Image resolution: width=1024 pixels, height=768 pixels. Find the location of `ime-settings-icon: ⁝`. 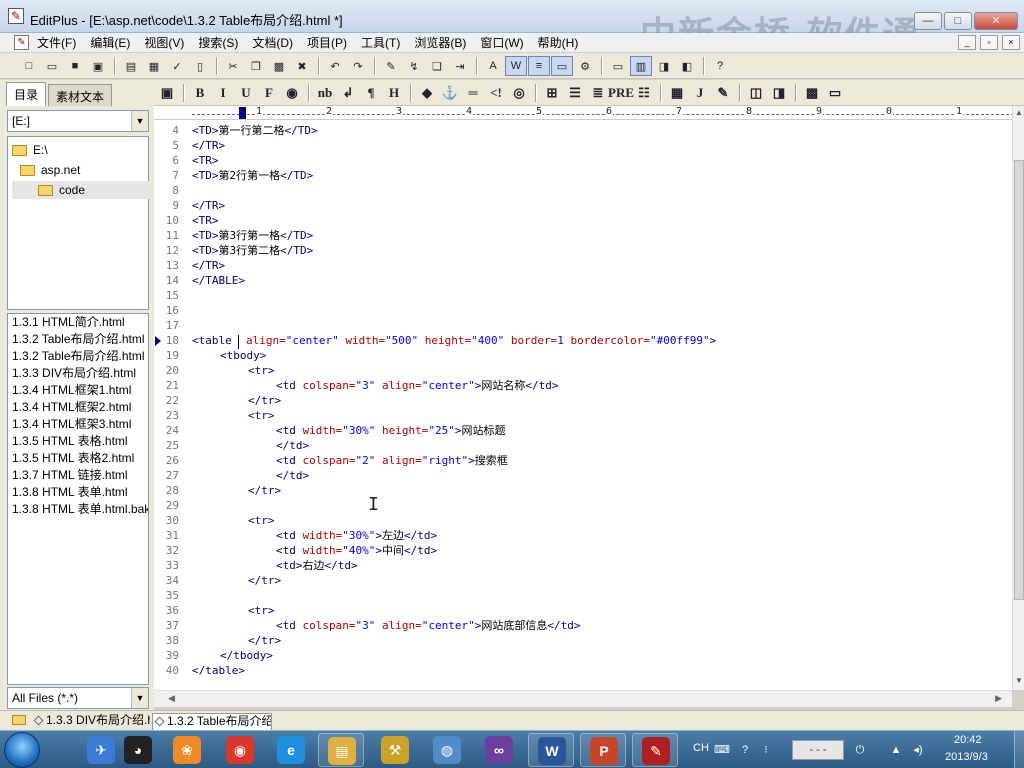

ime-settings-icon: ⁝ is located at coordinates (766, 750).